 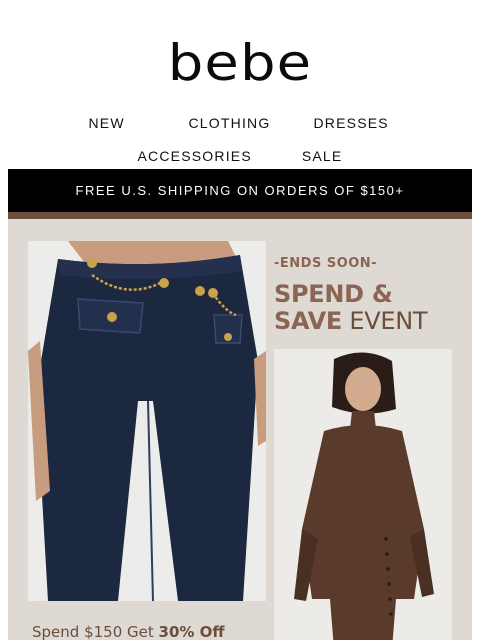 What do you see at coordinates (333, 294) in the screenshot?
I see `headline-line-1: SPEND &` at bounding box center [333, 294].